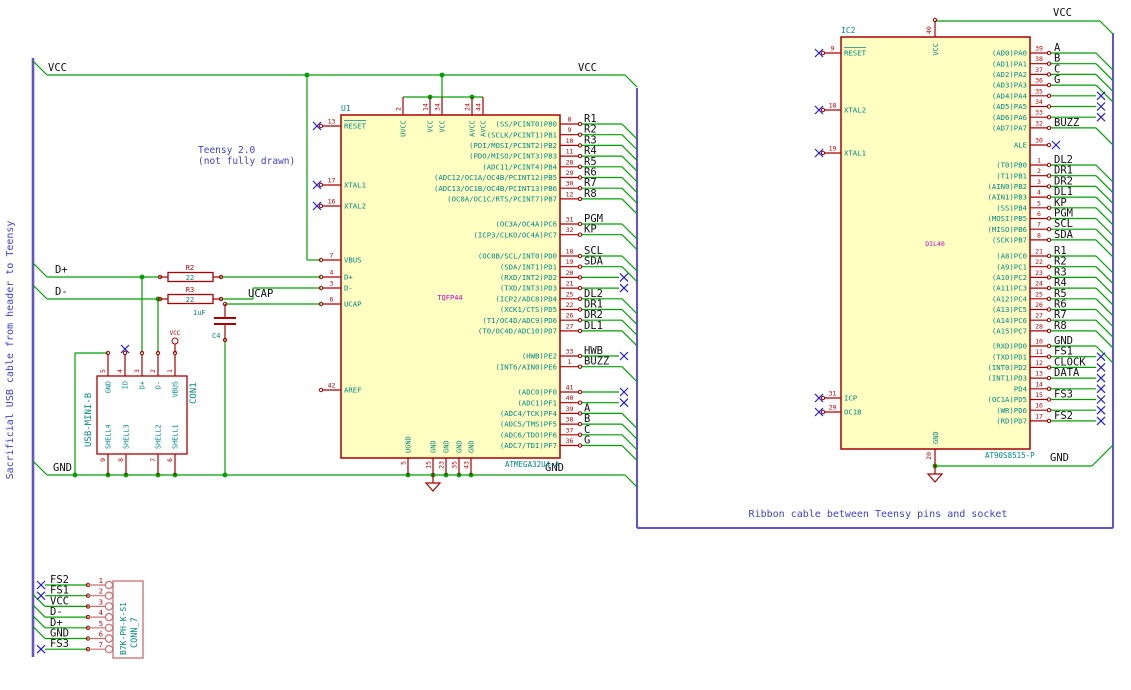 The width and height of the screenshot is (1131, 690). I want to click on pin-name: (AD5)PA5, so click(1009, 106).